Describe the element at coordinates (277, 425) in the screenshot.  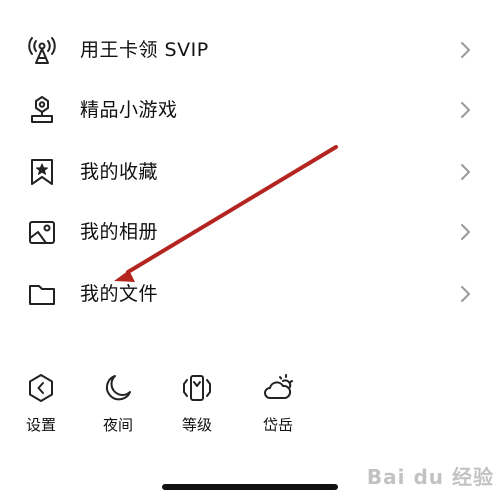
I see `bottom-item-label: 岱岳` at that location.